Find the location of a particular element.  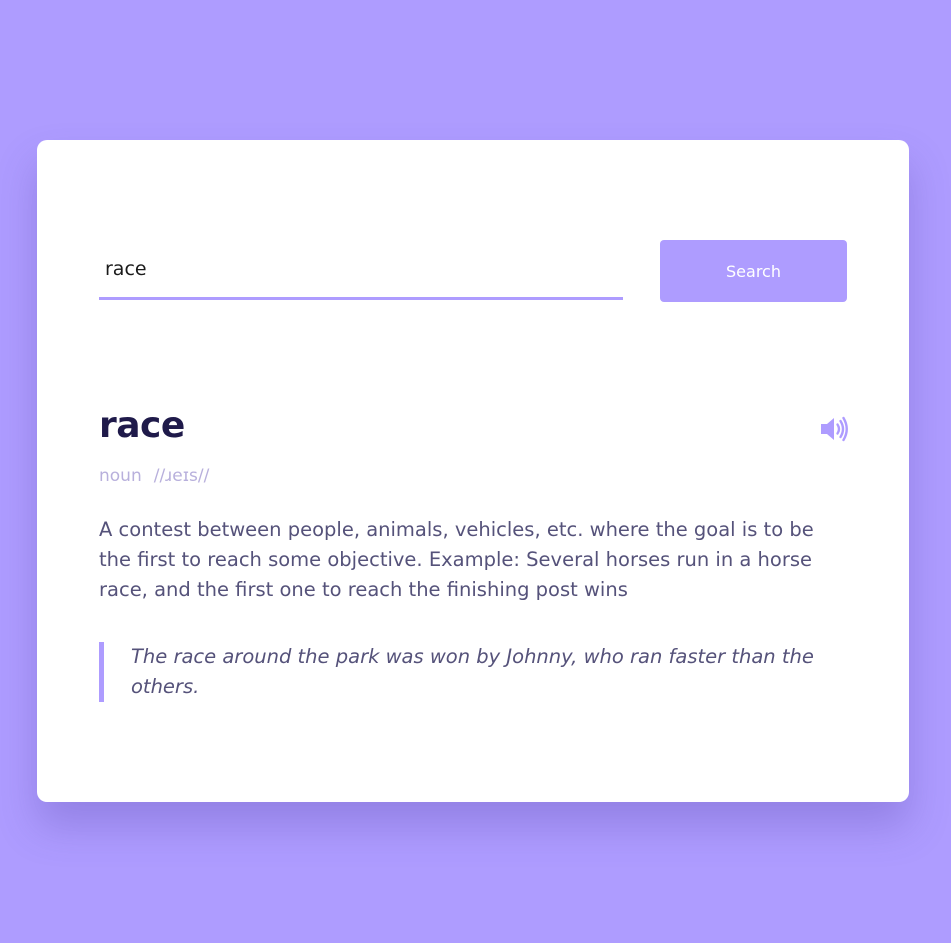

search-row: Search is located at coordinates (473, 271).